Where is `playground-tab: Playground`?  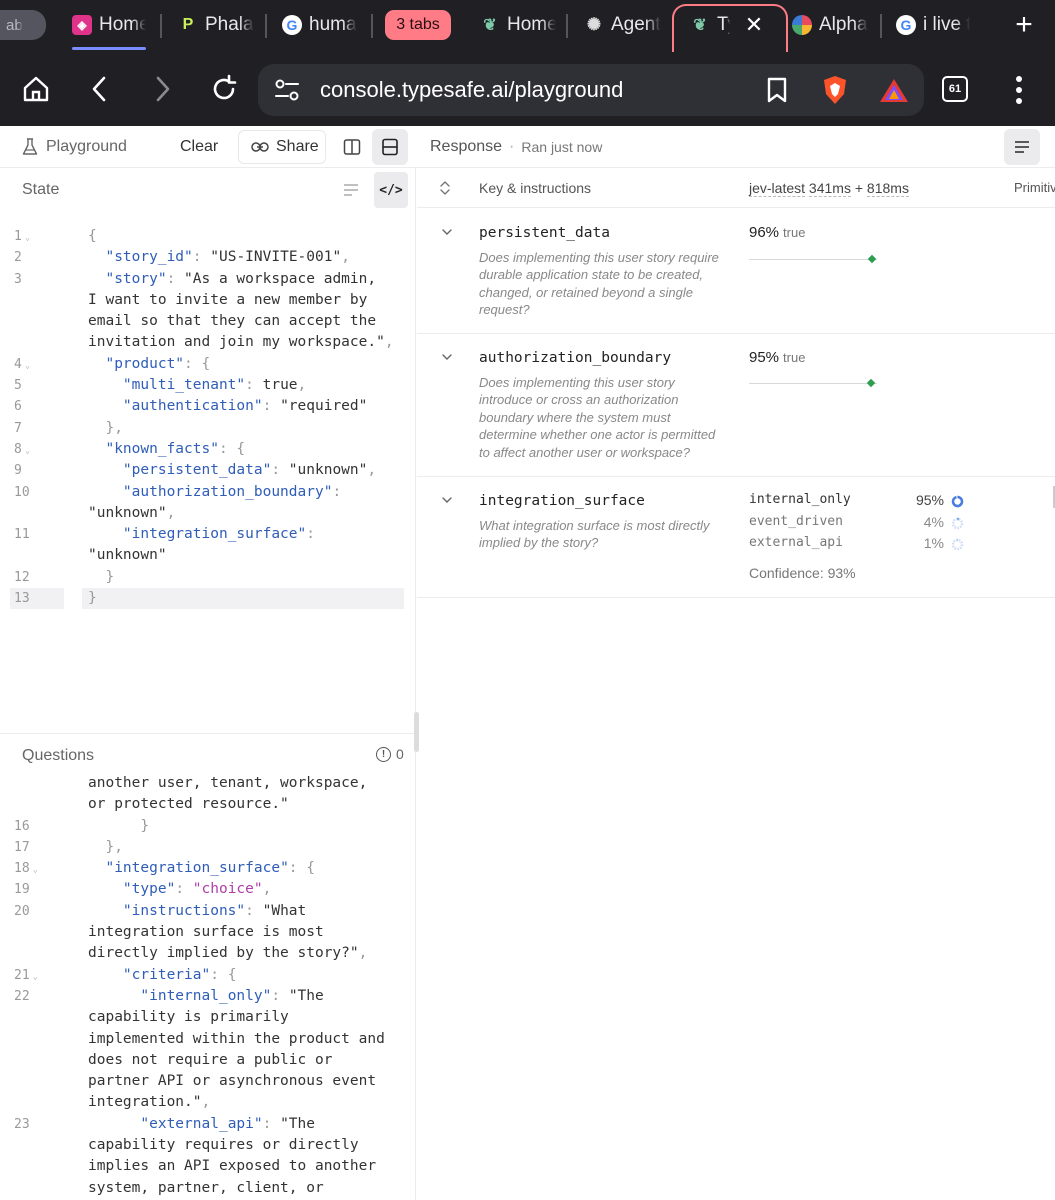 playground-tab: Playground is located at coordinates (74, 147).